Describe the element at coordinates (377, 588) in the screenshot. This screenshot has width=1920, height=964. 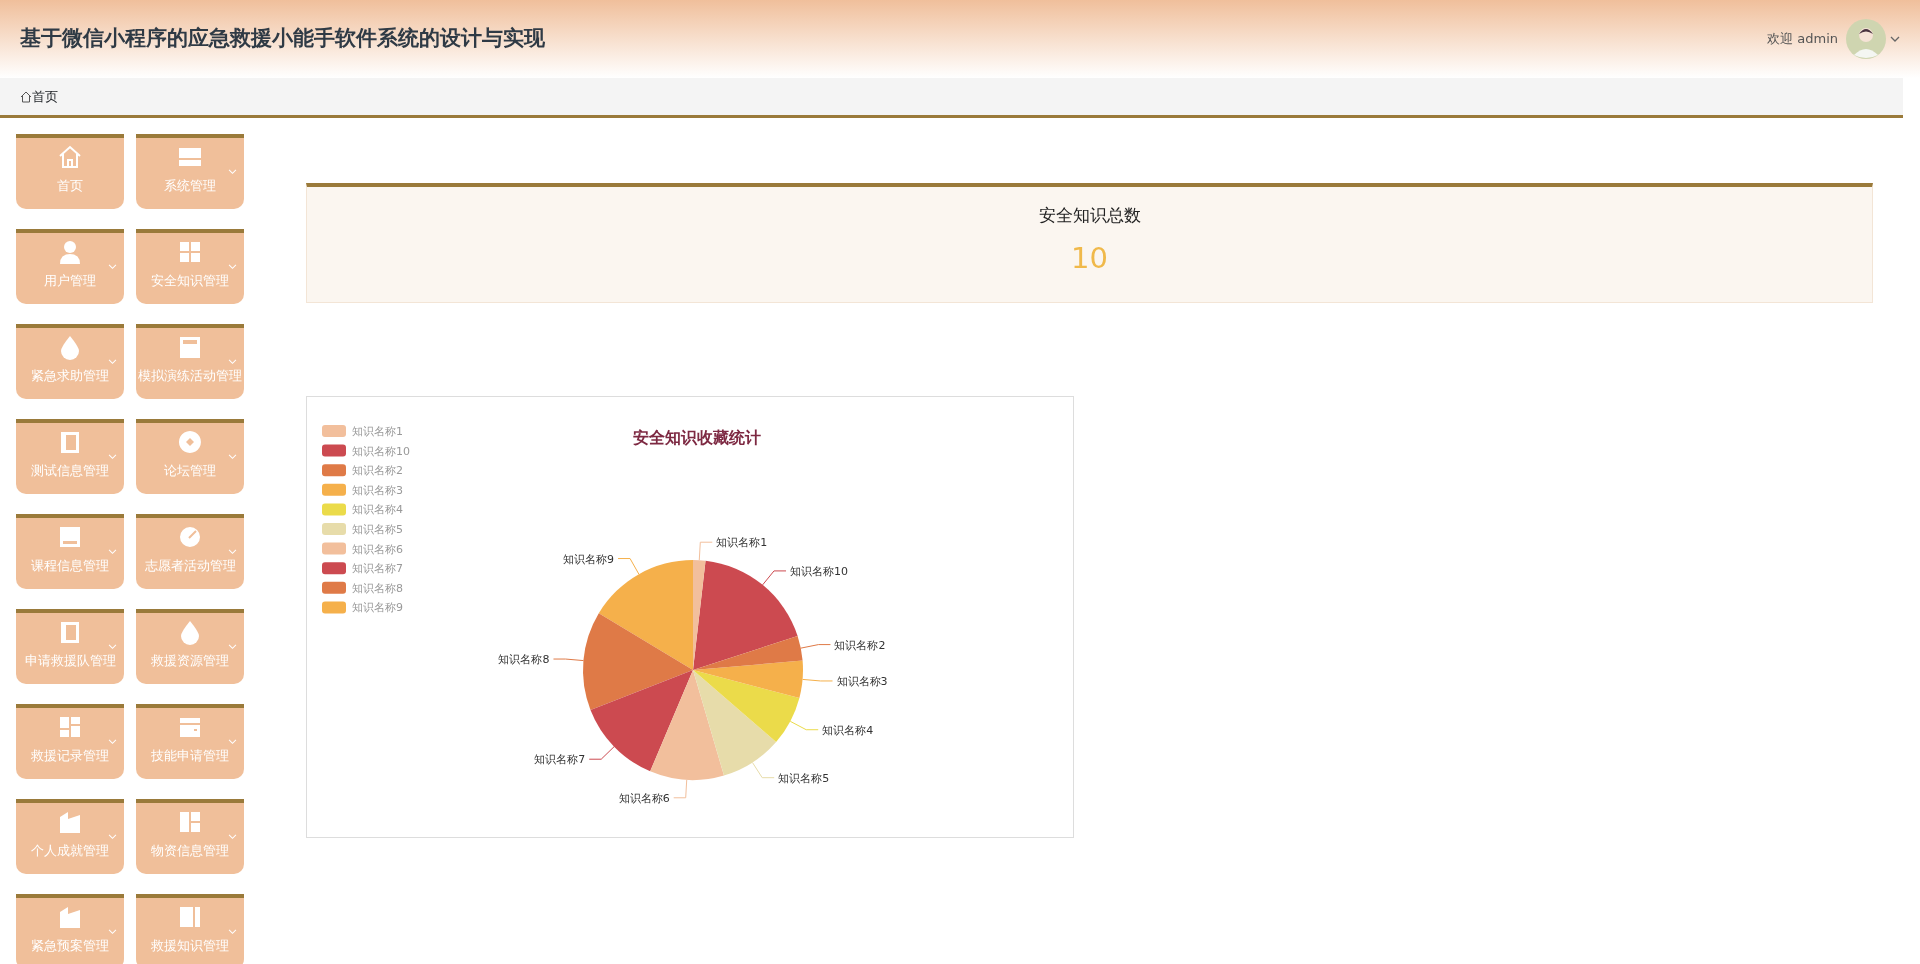
I see `legend-label: 知识名称8` at that location.